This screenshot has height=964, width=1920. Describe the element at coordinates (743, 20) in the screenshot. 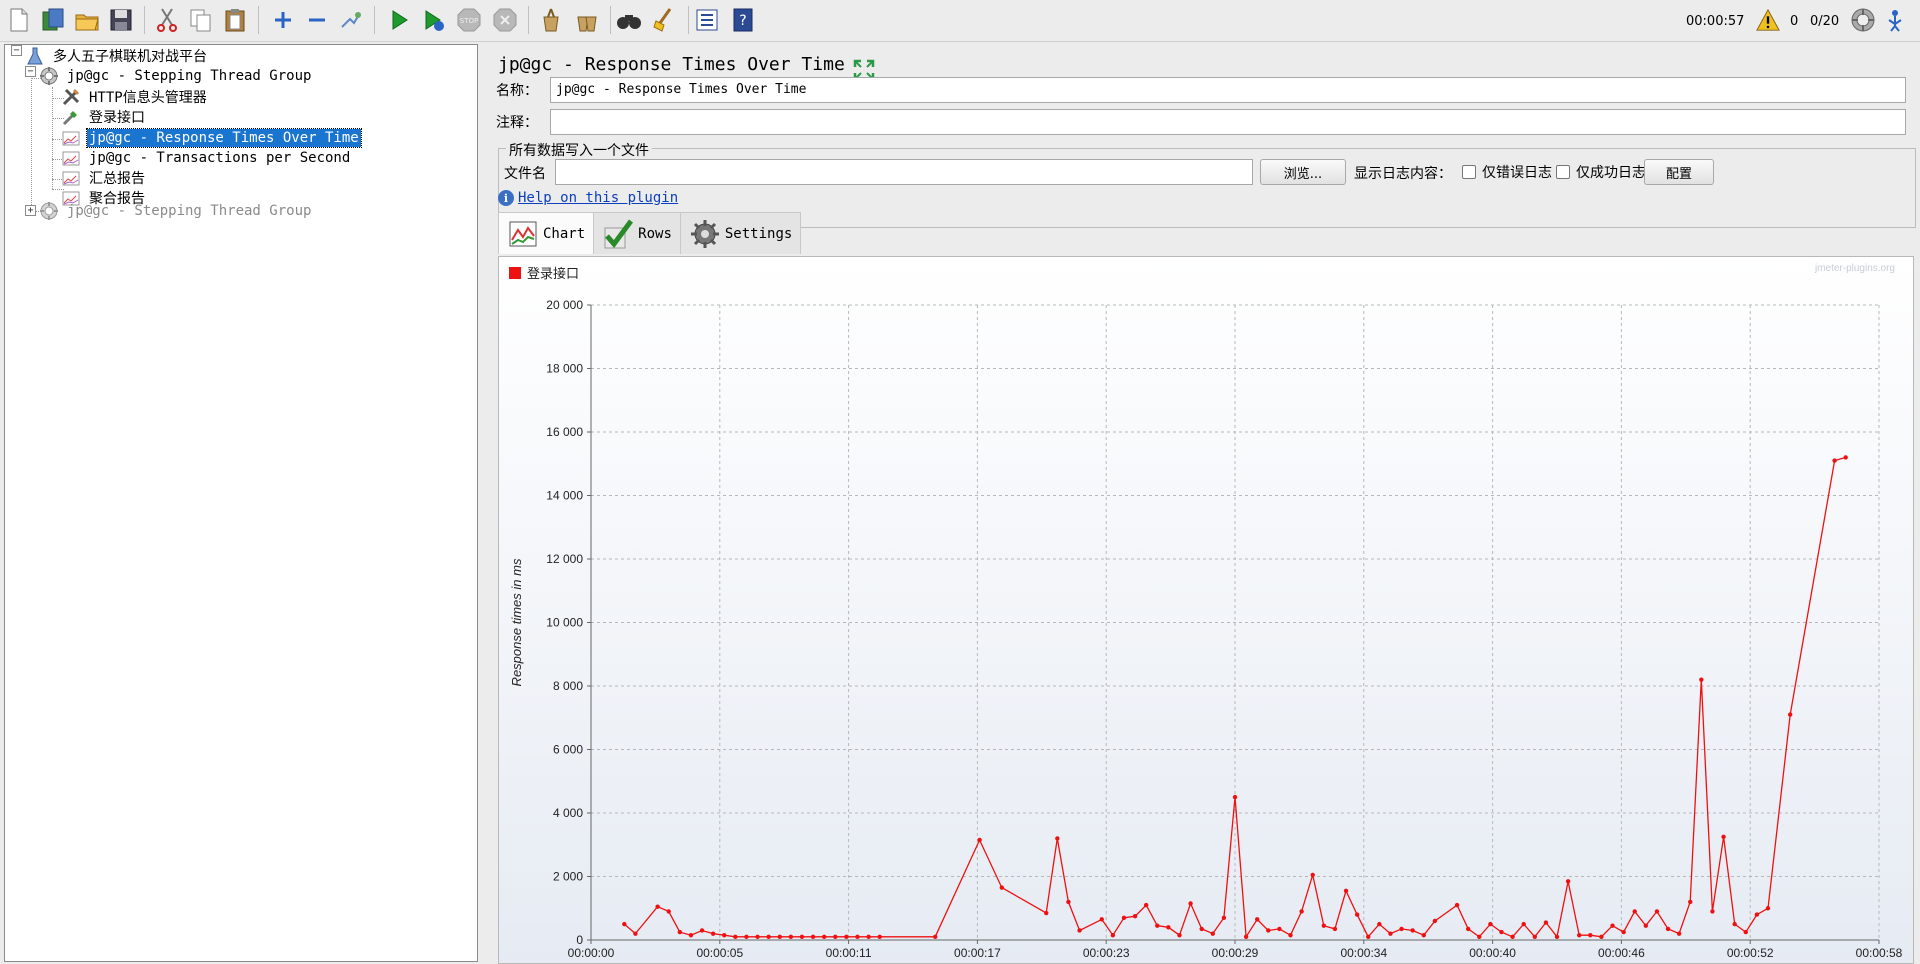

I see `help-icon: ?` at that location.